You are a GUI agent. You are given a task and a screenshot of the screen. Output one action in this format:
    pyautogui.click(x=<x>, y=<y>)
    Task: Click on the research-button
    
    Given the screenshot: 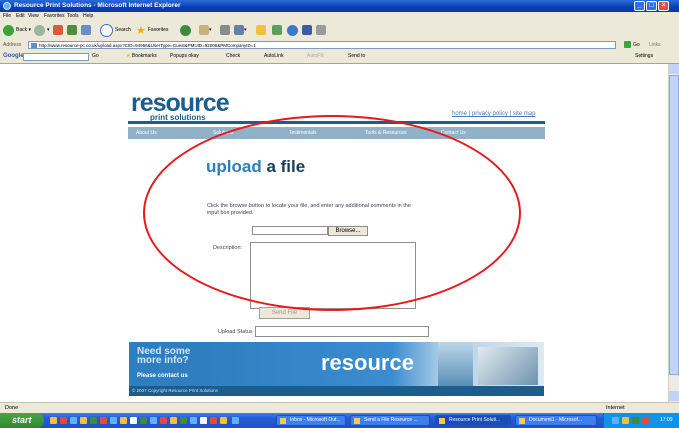 What is the action you would take?
    pyautogui.click(x=293, y=30)
    